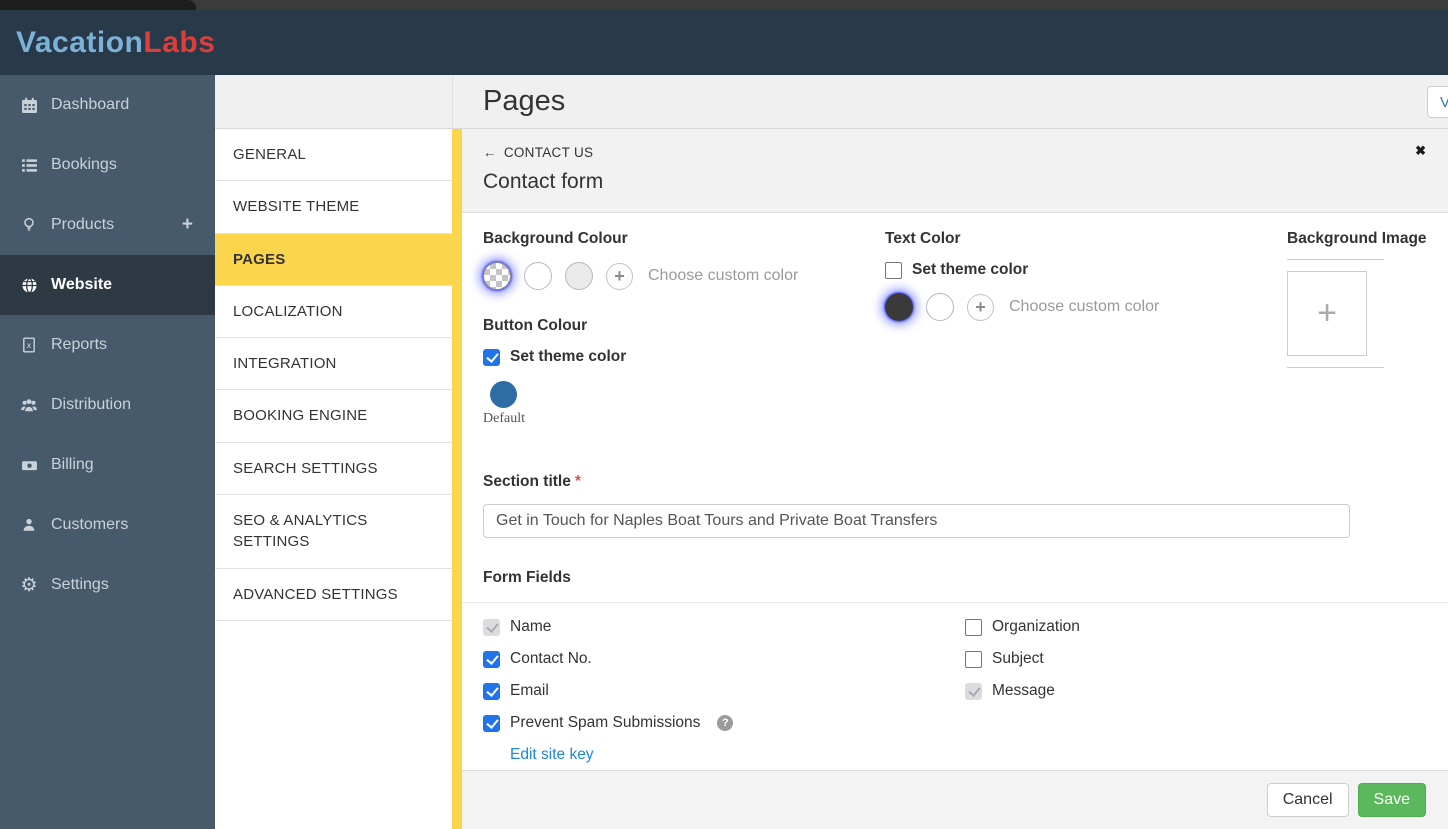 The height and width of the screenshot is (829, 1448). What do you see at coordinates (98, 5) in the screenshot?
I see `browser-tab-edge` at bounding box center [98, 5].